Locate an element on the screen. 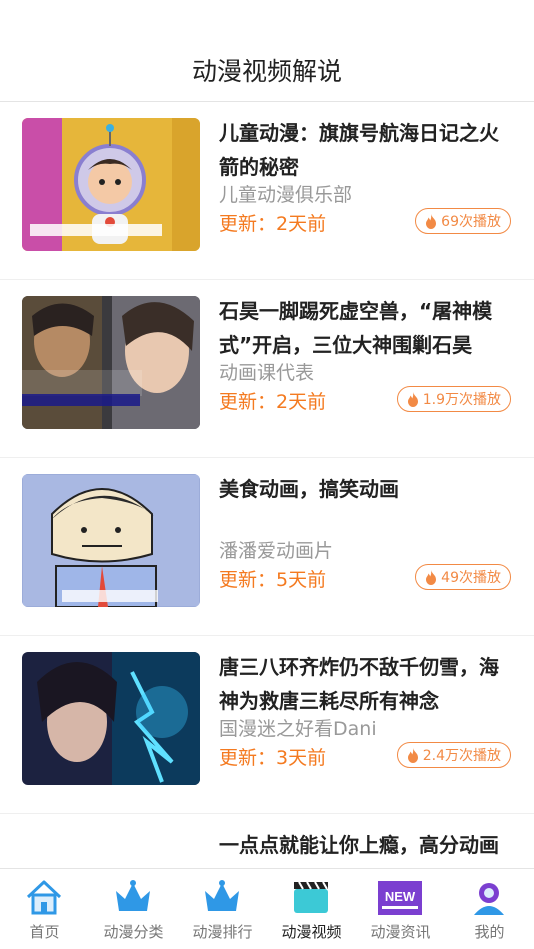 The image size is (534, 949). tab-video: 动漫视频 is located at coordinates (311, 909).